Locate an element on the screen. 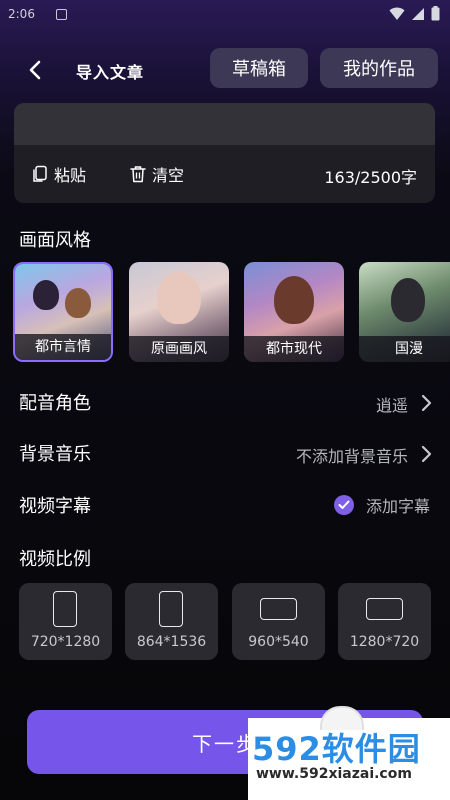 Image resolution: width=450 pixels, height=800 pixels. style-label: 都市现代 is located at coordinates (294, 349).